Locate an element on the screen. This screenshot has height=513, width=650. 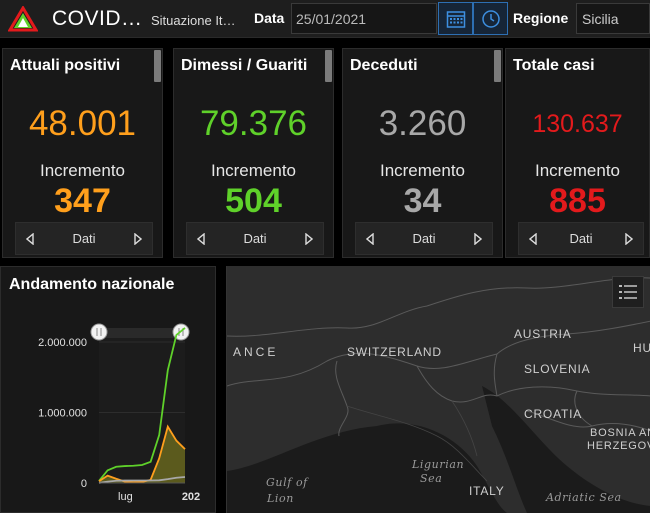
y-tick-label: 2.000.000 is located at coordinates (62, 343).